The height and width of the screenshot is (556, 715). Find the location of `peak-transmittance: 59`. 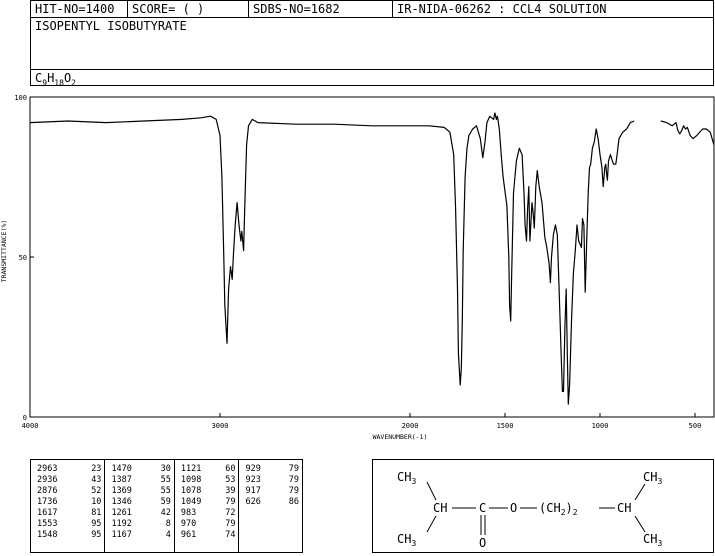

peak-transmittance: 59 is located at coordinates (165, 502).